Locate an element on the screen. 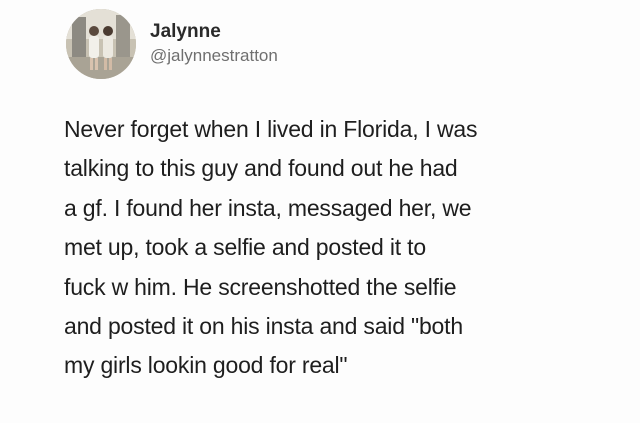  avatar is located at coordinates (101, 44).